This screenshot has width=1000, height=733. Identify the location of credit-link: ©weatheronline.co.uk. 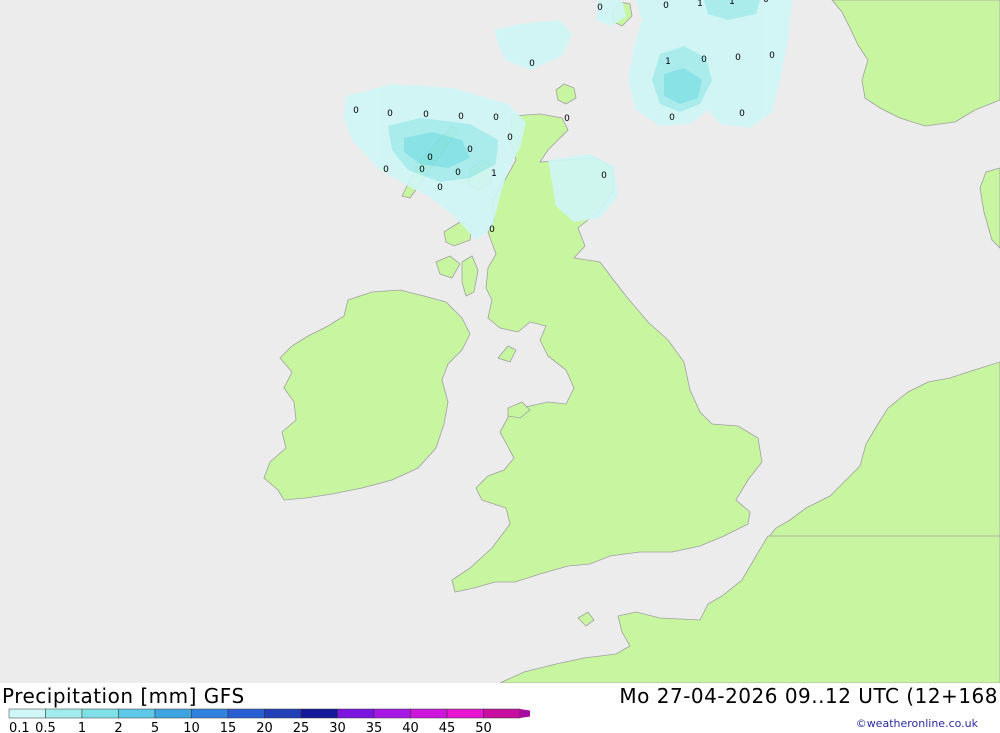
(917, 723).